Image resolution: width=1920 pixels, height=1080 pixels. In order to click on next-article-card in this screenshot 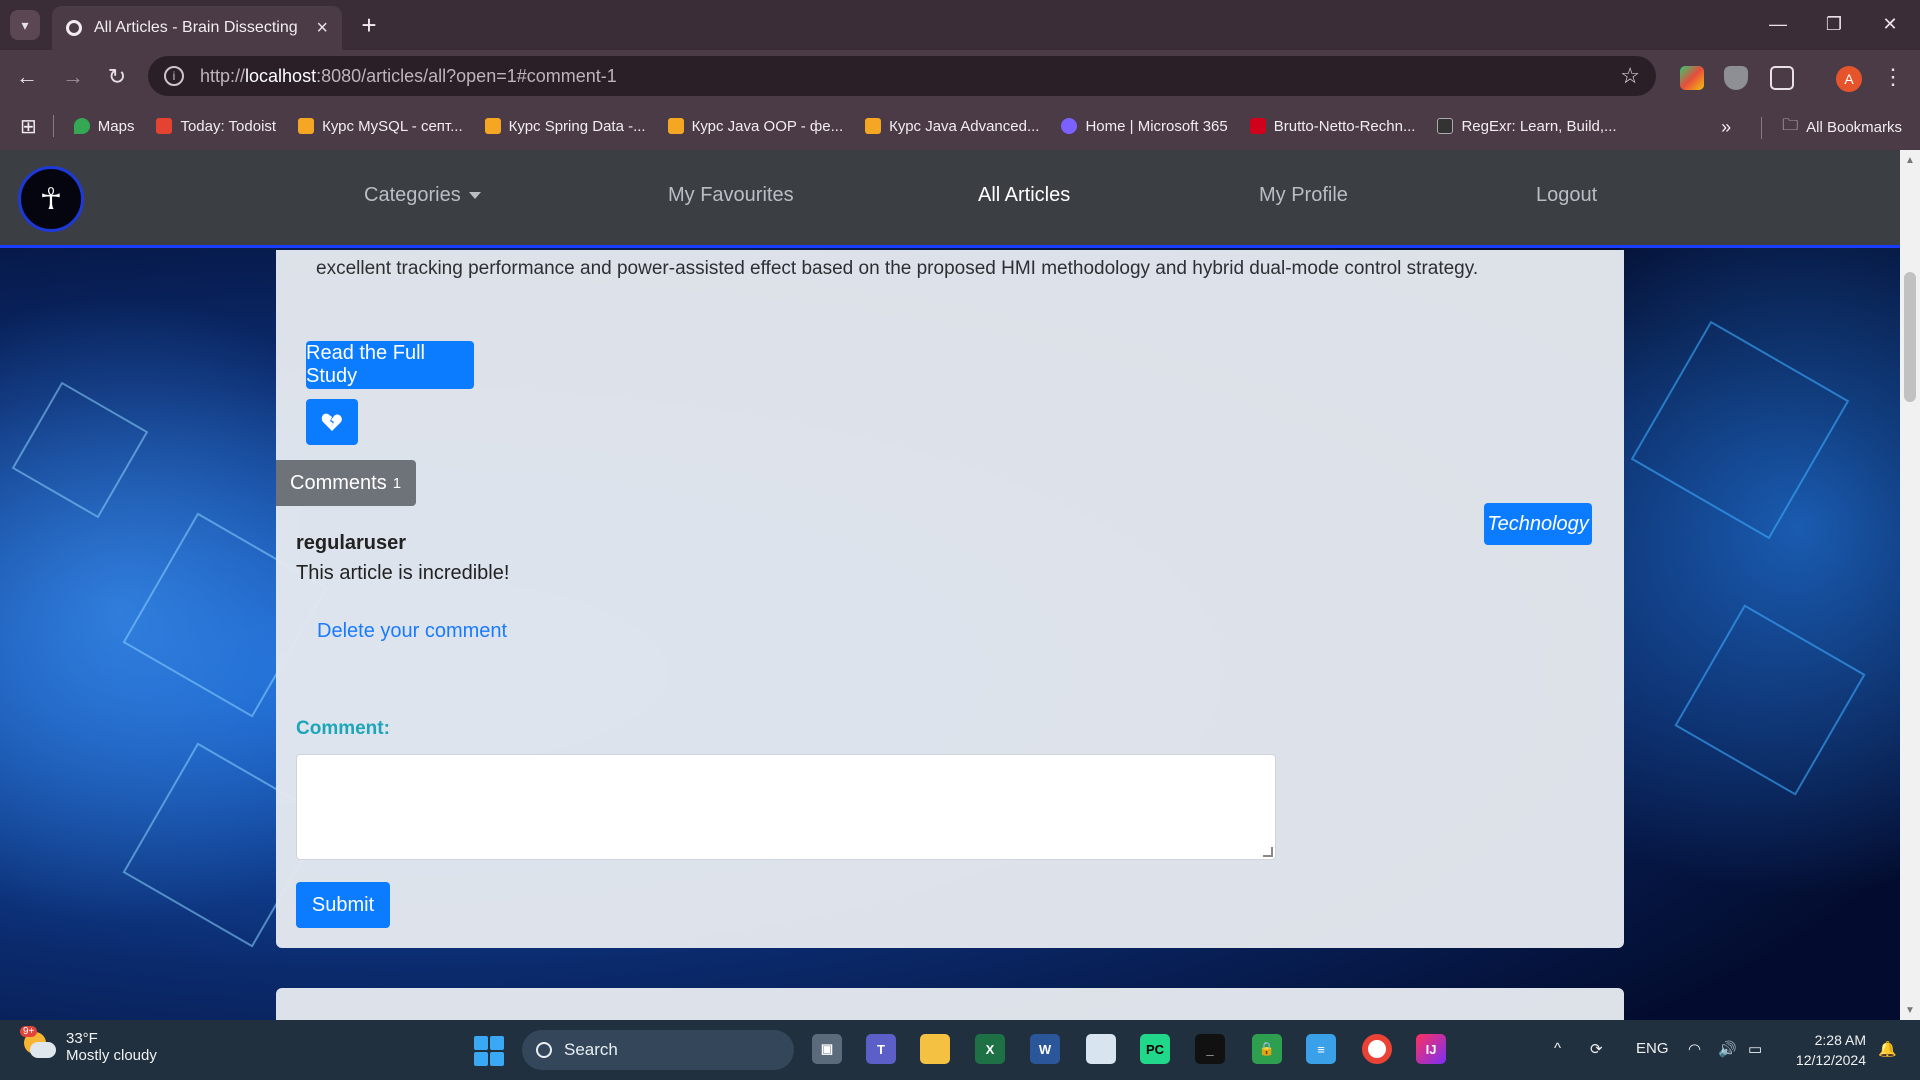, I will do `click(950, 1004)`.